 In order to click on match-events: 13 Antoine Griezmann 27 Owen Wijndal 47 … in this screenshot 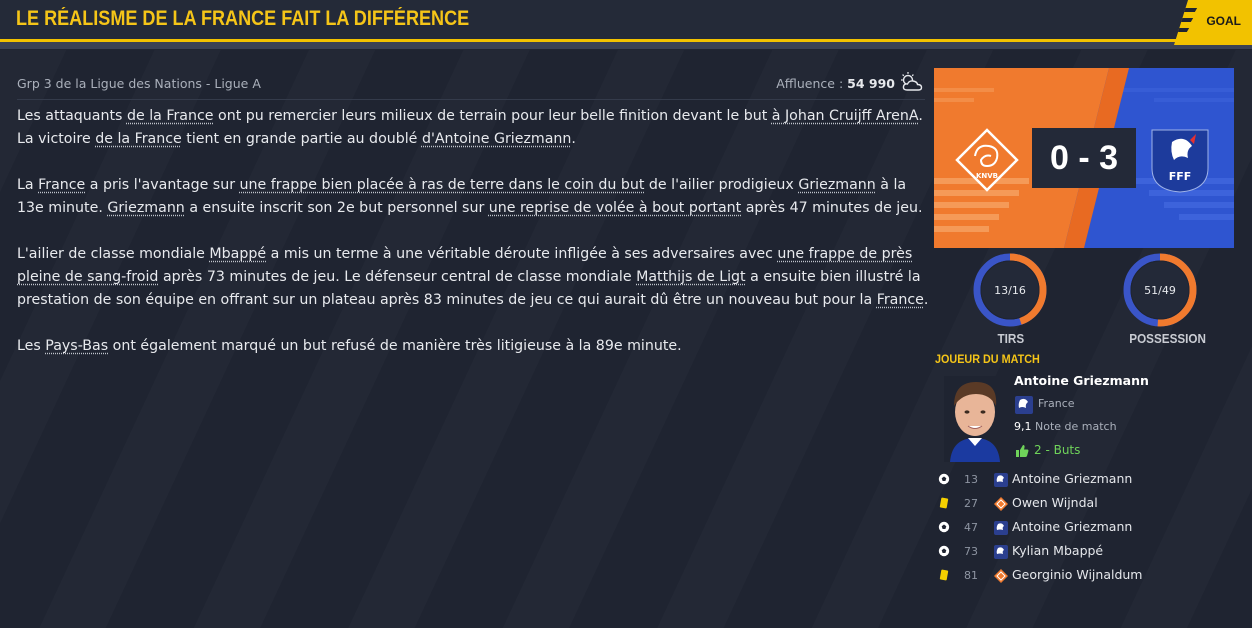, I will do `click(1086, 528)`.